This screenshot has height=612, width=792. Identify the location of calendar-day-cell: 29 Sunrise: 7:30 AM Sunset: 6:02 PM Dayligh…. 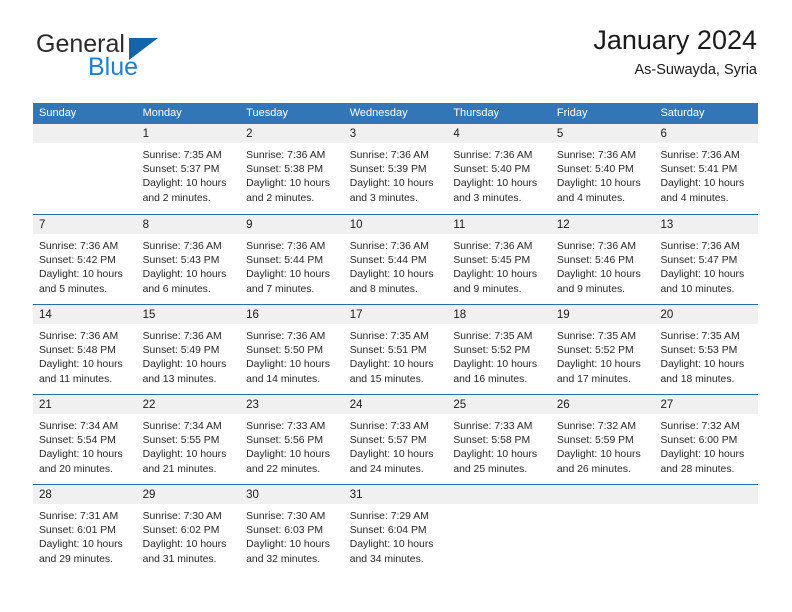
(188, 529).